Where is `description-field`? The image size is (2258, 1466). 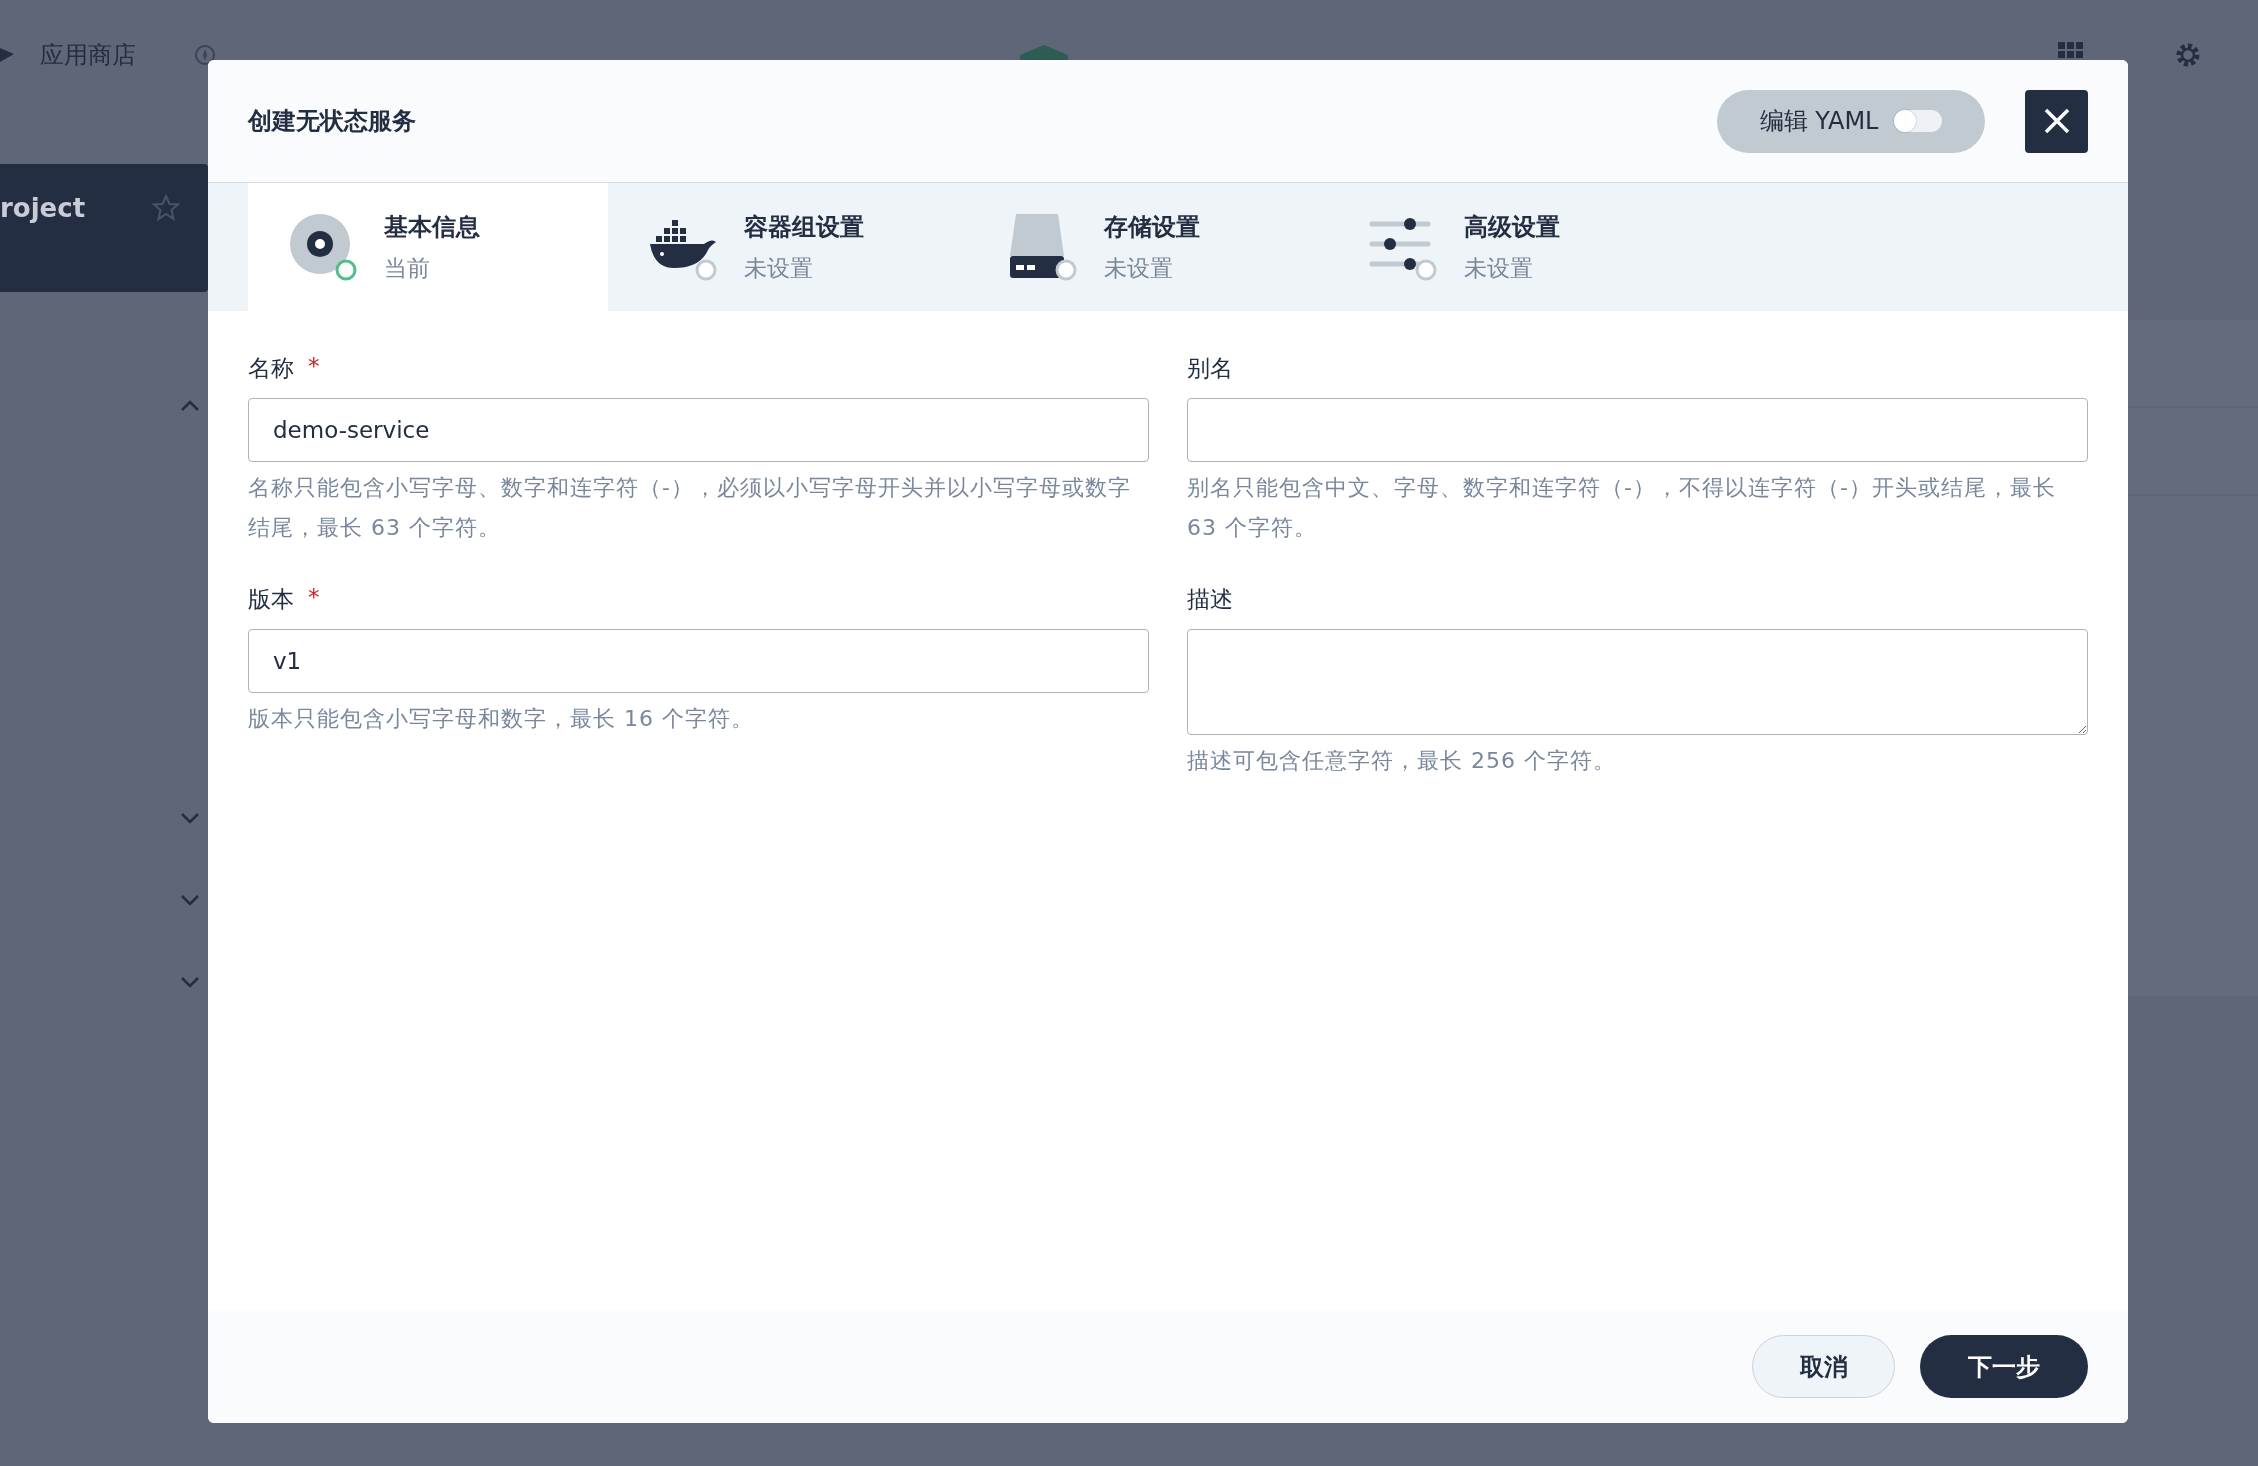
description-field is located at coordinates (1637, 682).